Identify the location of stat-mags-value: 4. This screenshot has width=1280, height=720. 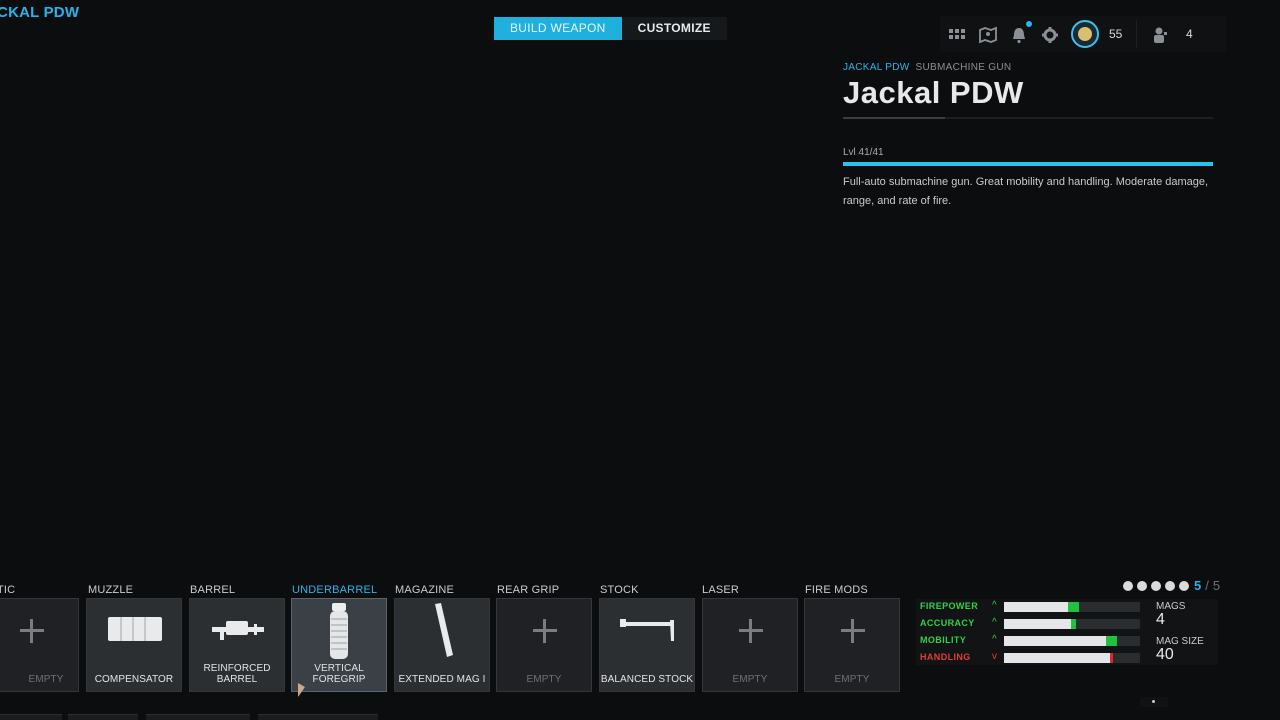
(1160, 619).